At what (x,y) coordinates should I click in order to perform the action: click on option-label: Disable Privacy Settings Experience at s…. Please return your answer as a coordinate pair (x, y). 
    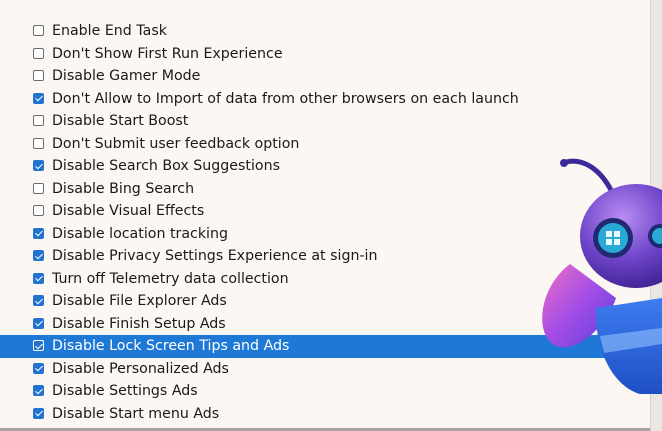
    Looking at the image, I should click on (215, 256).